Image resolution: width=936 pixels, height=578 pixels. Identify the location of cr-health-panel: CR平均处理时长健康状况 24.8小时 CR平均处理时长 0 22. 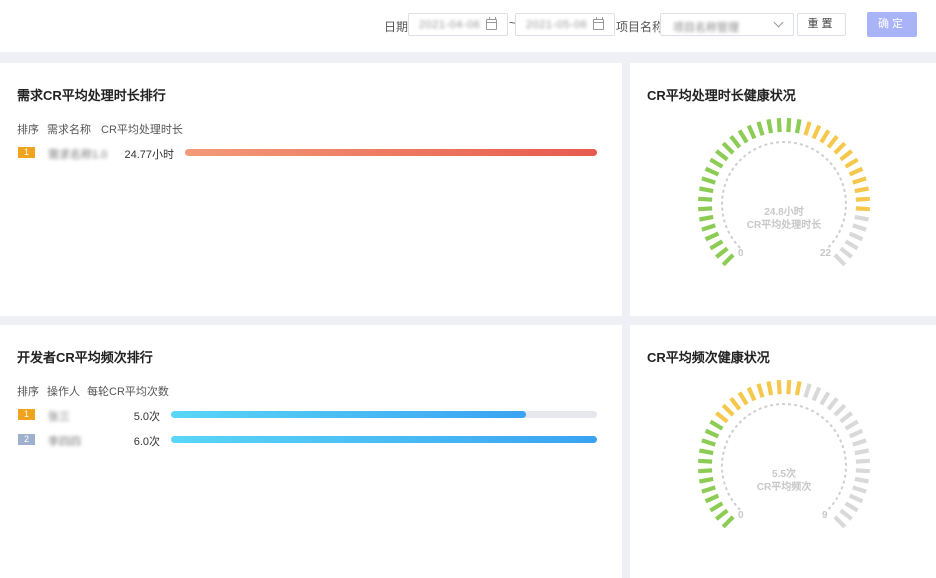
(783, 189).